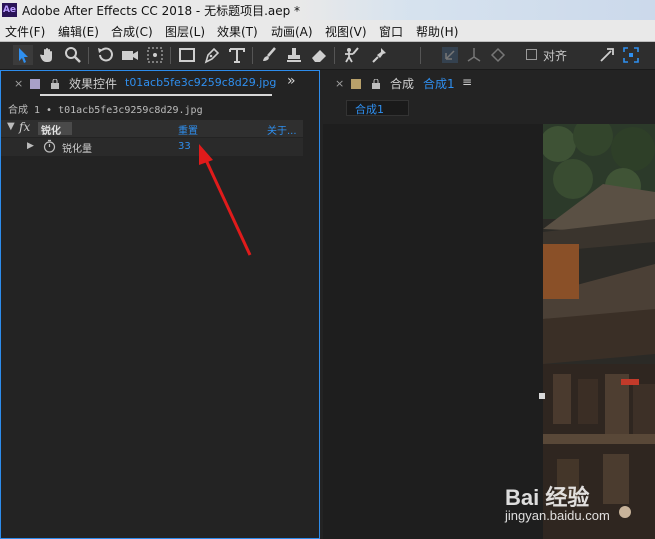 The image size is (655, 539). I want to click on composition-navigator-tab: 合成1, so click(377, 108).